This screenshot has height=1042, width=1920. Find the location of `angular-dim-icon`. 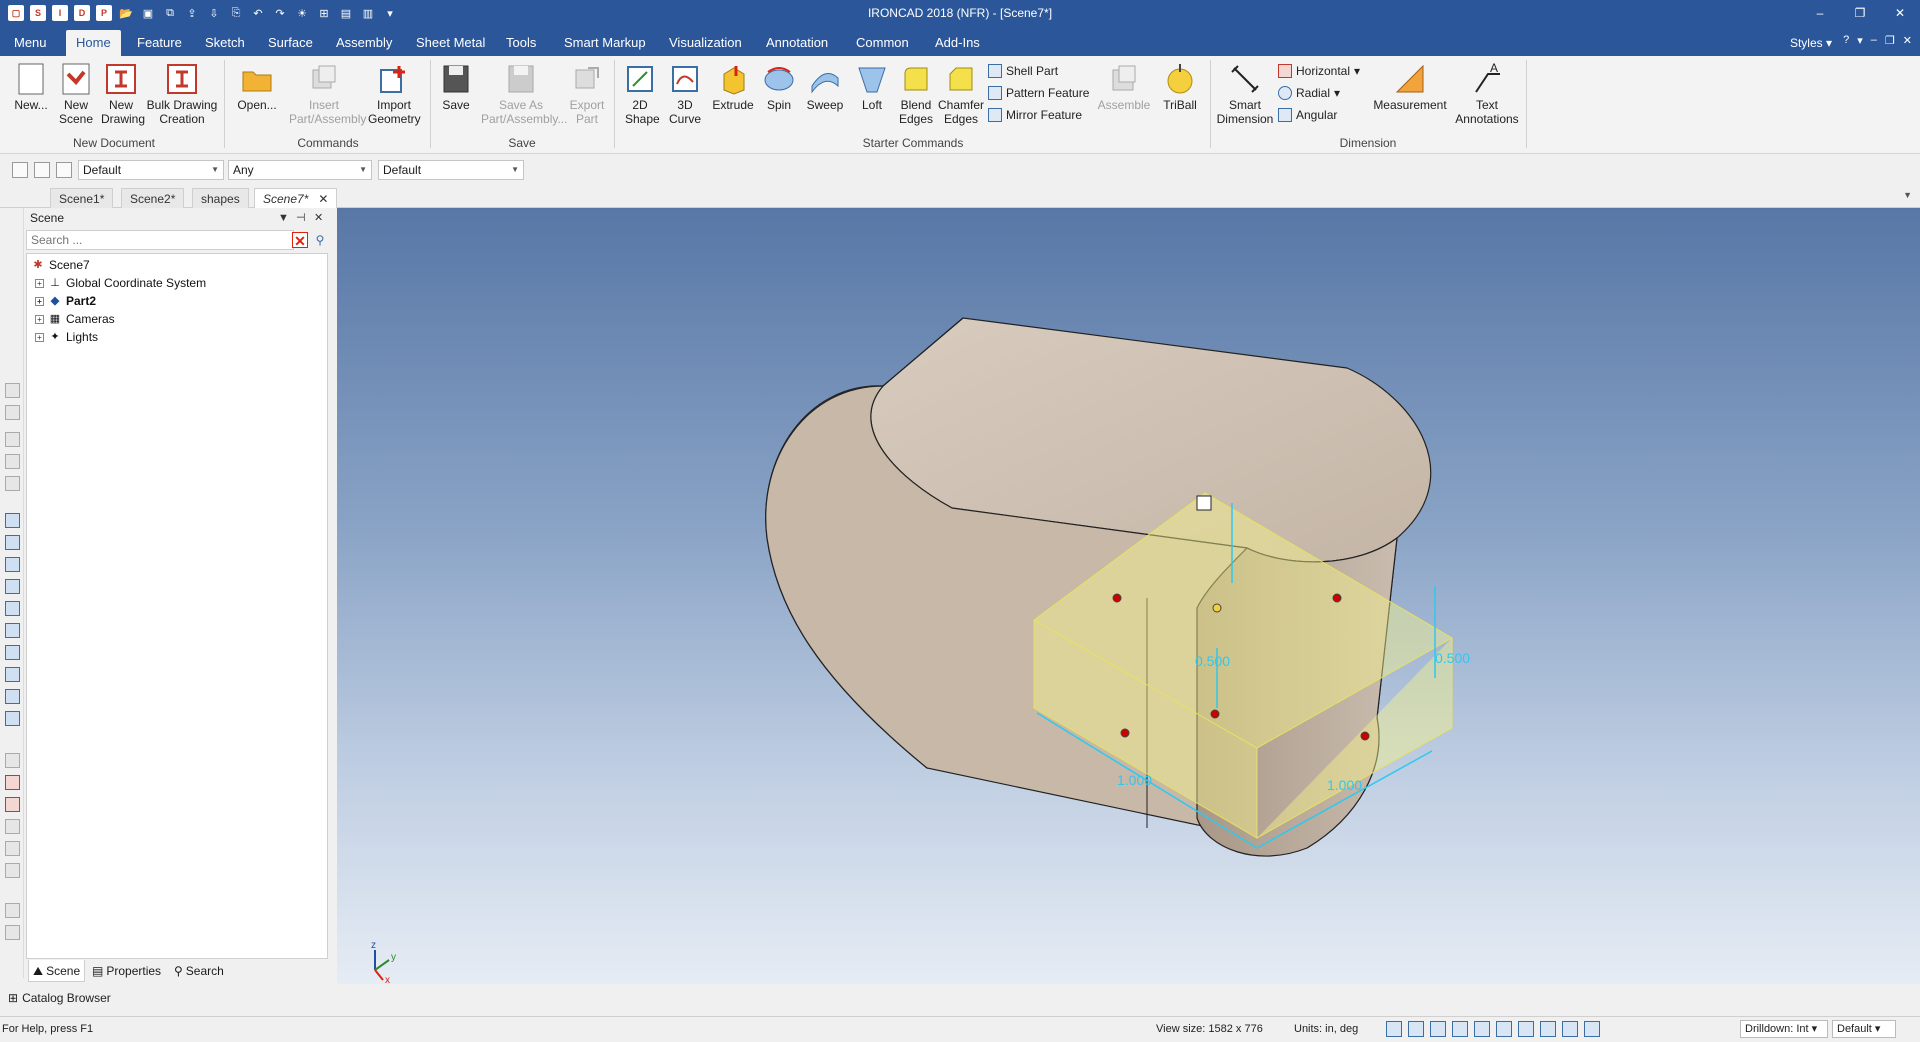

angular-dim-icon is located at coordinates (12, 826).